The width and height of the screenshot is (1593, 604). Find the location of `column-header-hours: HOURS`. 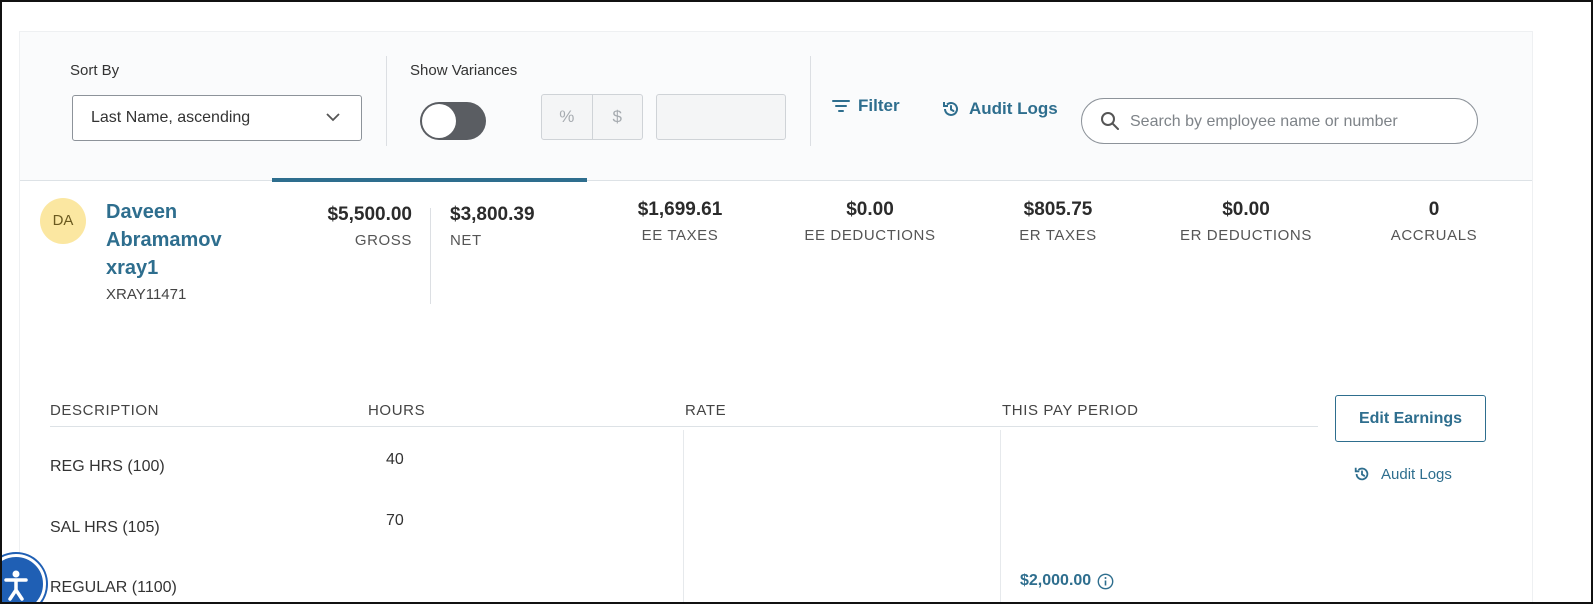

column-header-hours: HOURS is located at coordinates (397, 410).